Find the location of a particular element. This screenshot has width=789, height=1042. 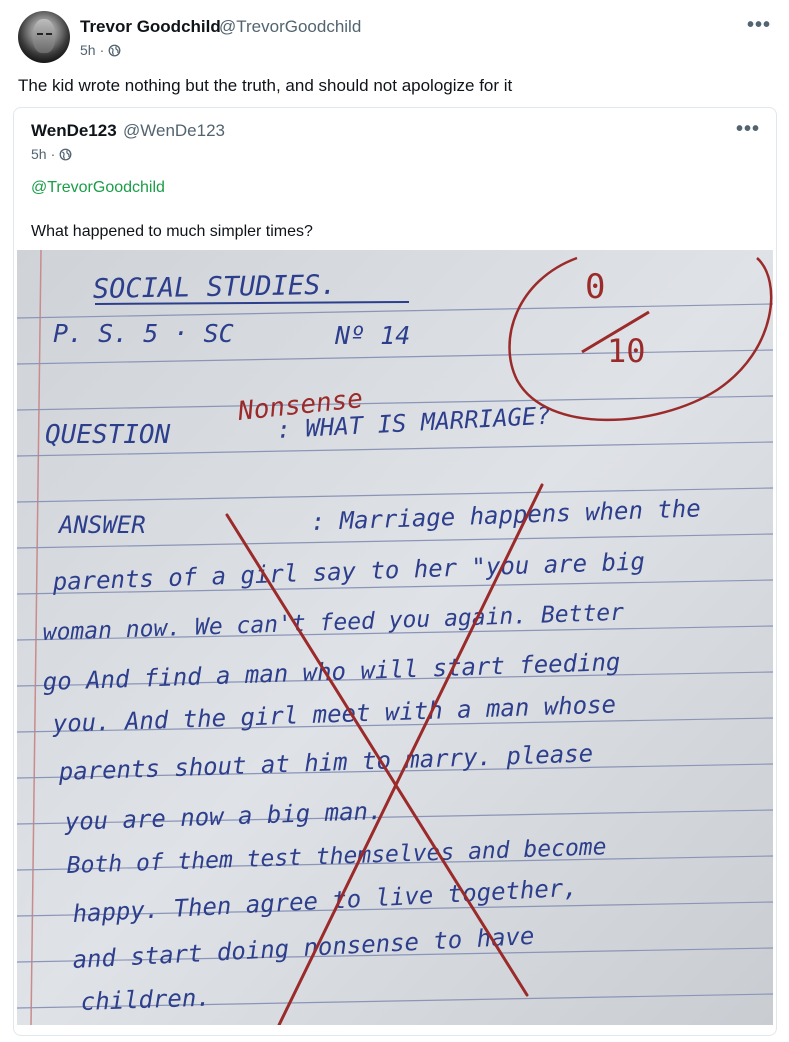

avatar-face is located at coordinates (44, 36).